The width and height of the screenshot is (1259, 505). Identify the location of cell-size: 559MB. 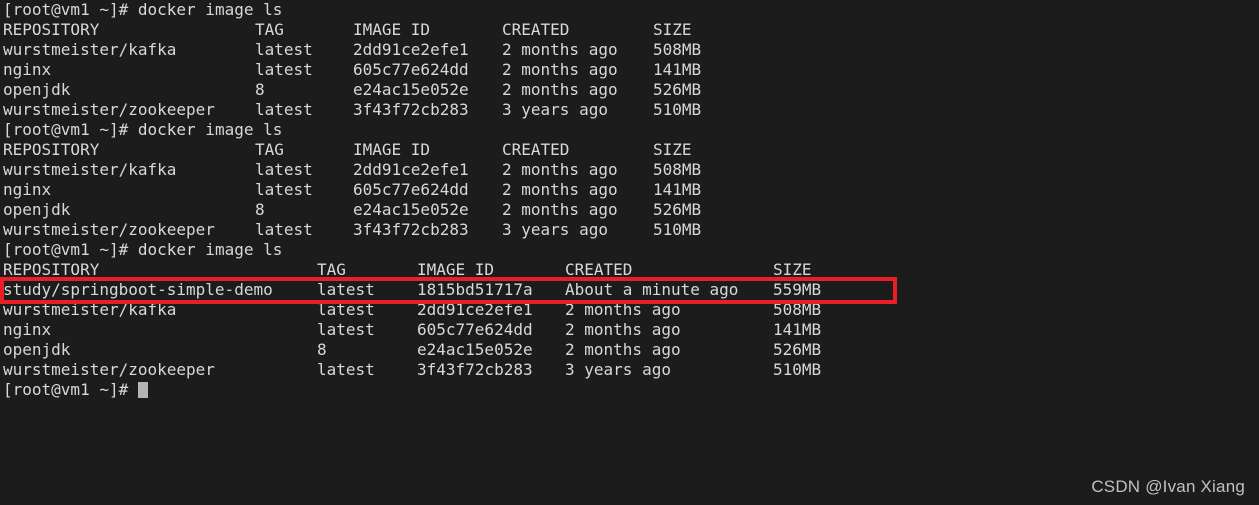
(797, 289).